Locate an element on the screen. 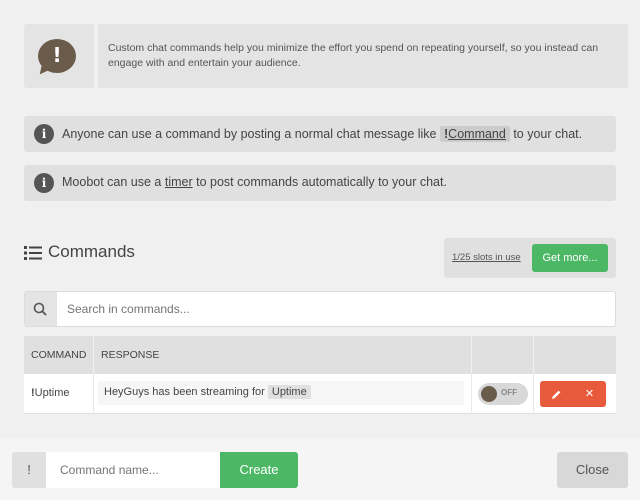 This screenshot has height=500, width=640. new-command-bar: ! Create Close is located at coordinates (320, 469).